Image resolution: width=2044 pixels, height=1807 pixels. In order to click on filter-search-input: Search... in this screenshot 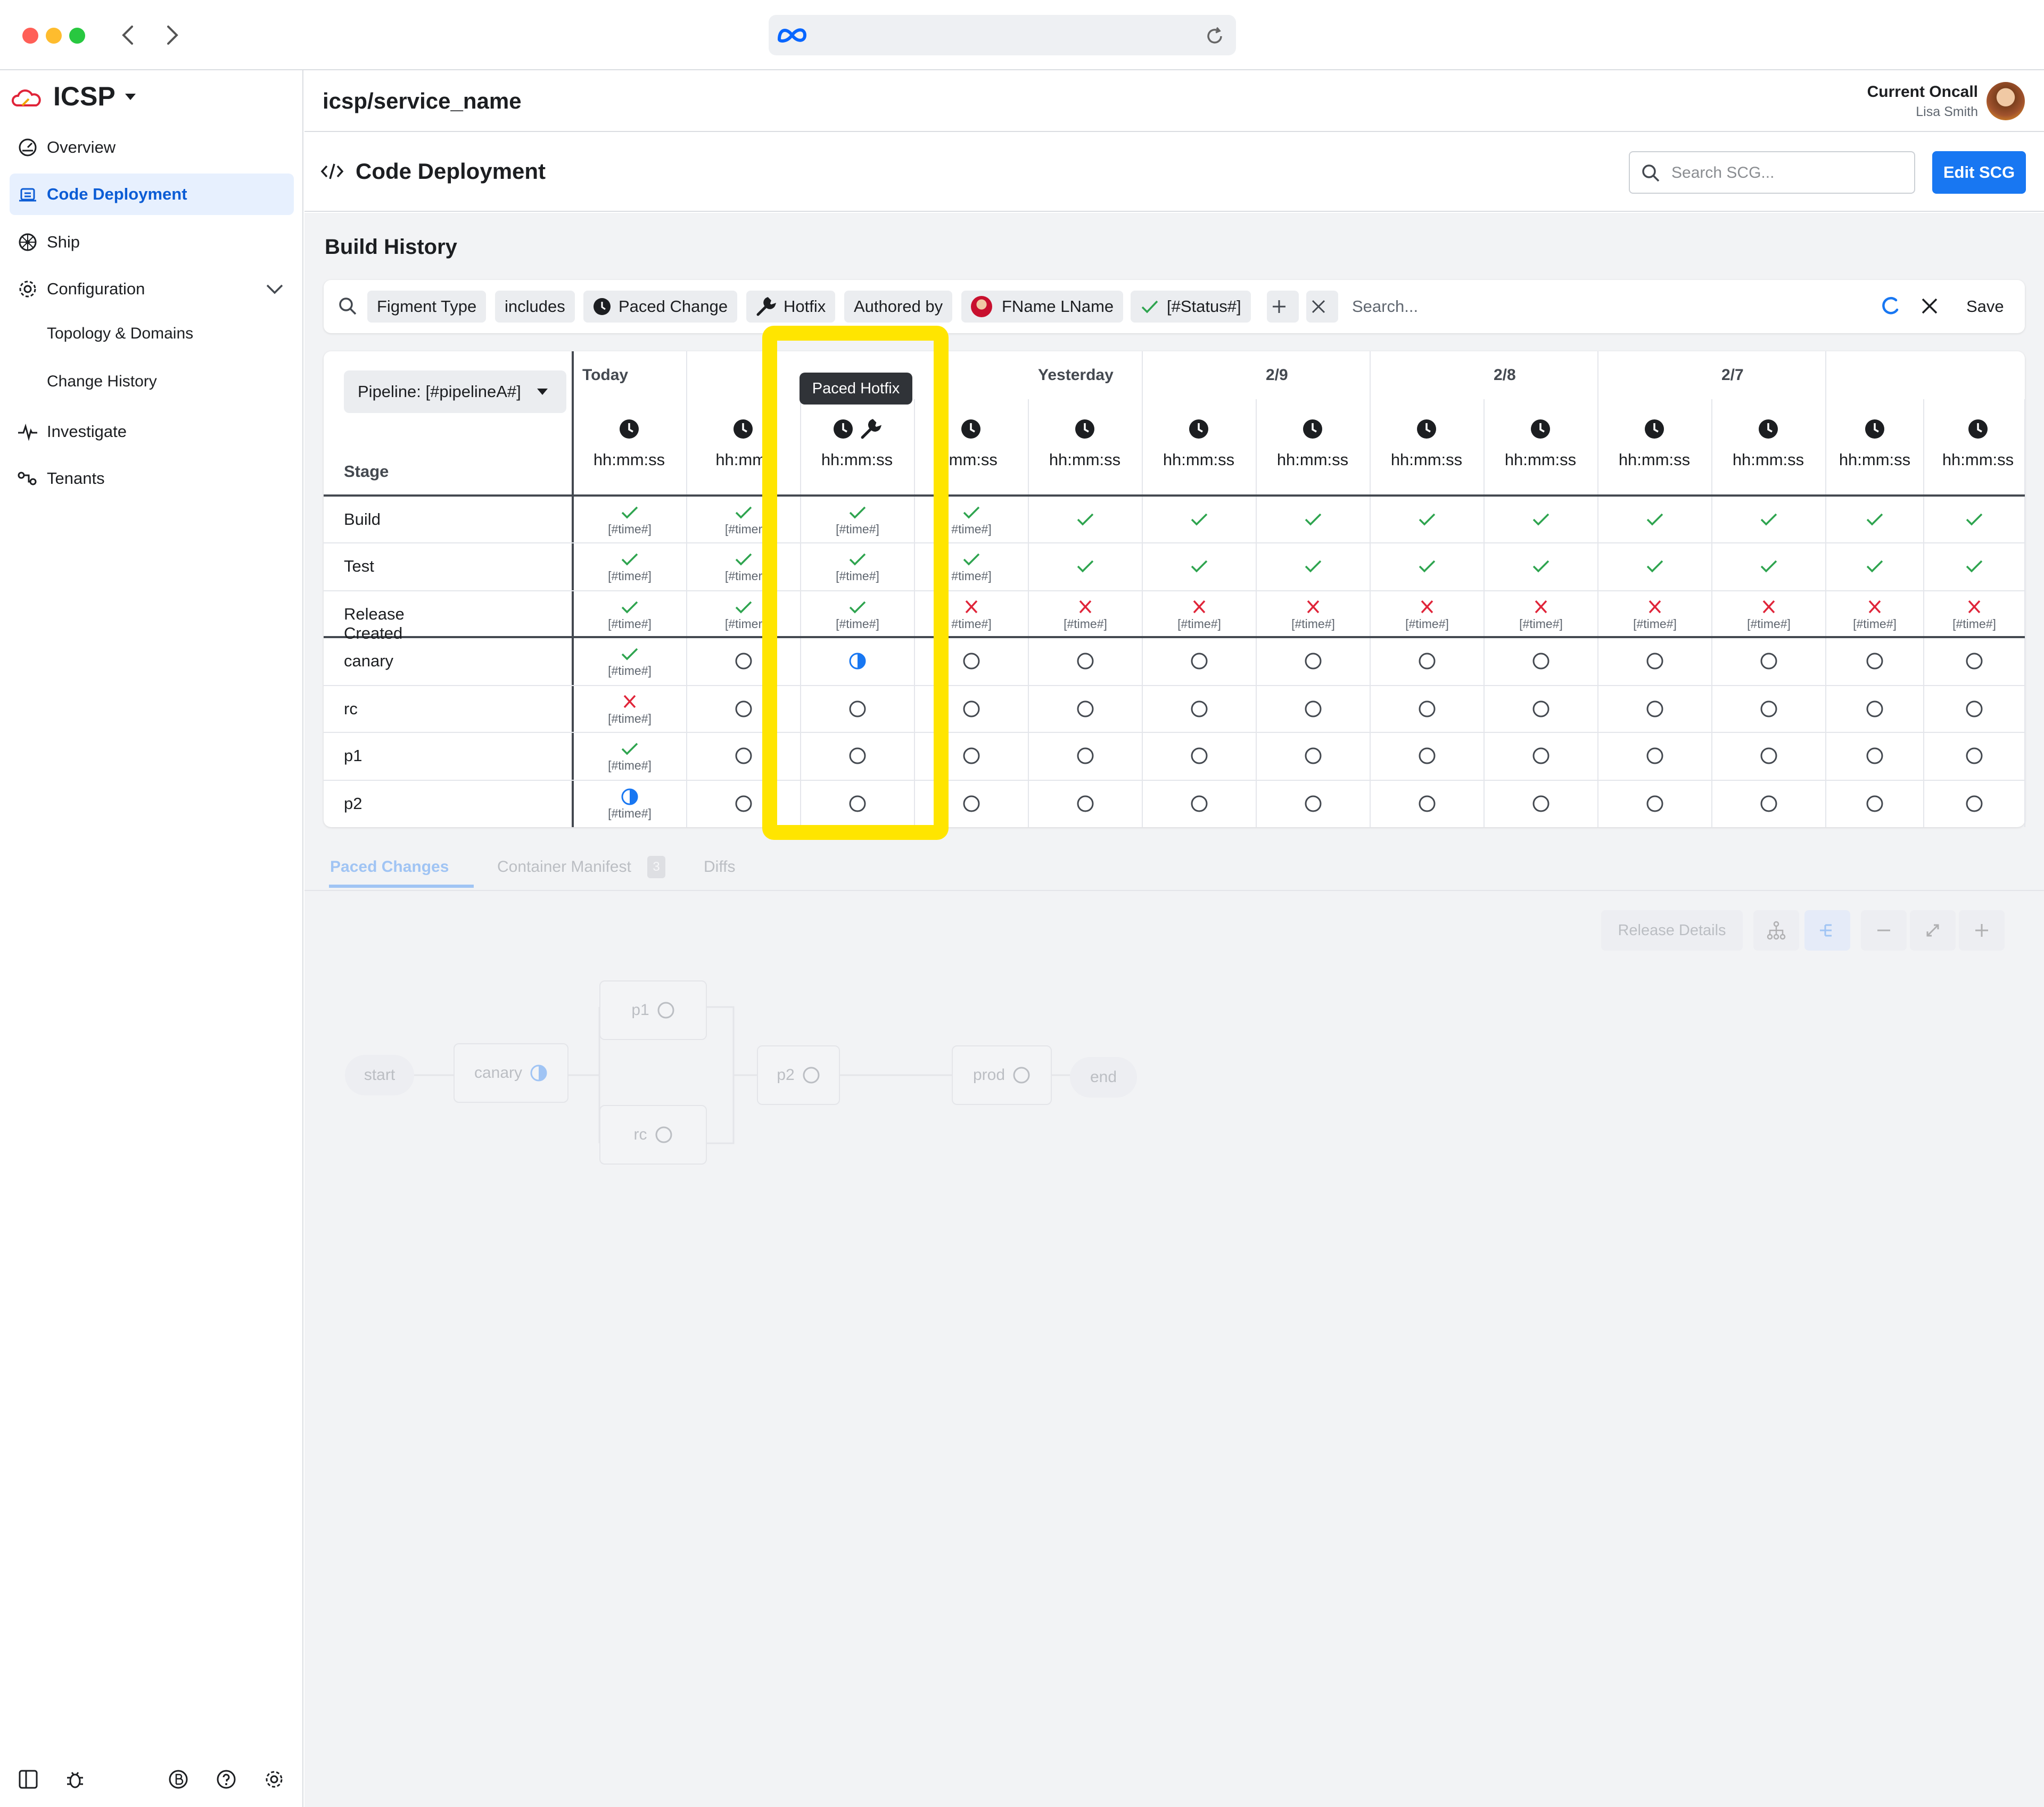, I will do `click(1385, 306)`.